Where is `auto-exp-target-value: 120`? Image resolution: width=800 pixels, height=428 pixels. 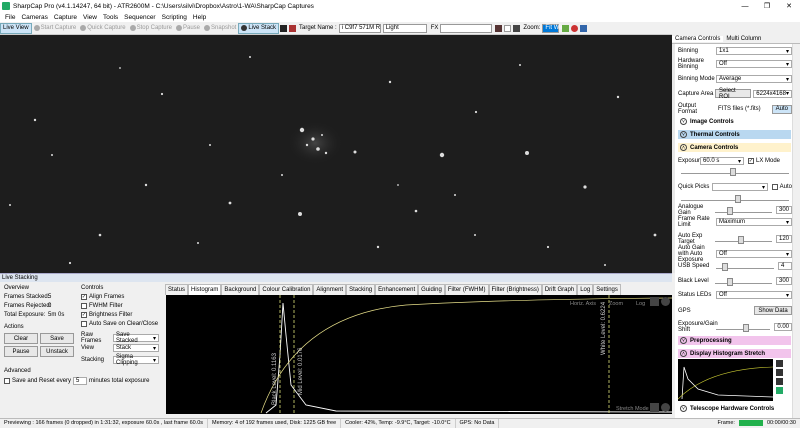 auto-exp-target-value: 120 is located at coordinates (783, 239).